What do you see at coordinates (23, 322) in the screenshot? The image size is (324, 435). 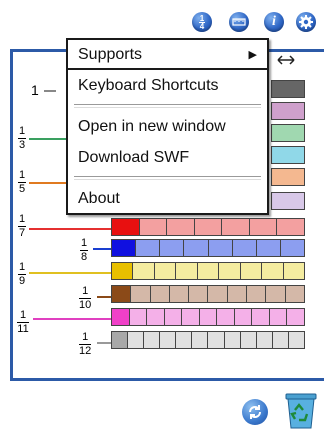 I see `fraction-label-eleventh: 1 11` at bounding box center [23, 322].